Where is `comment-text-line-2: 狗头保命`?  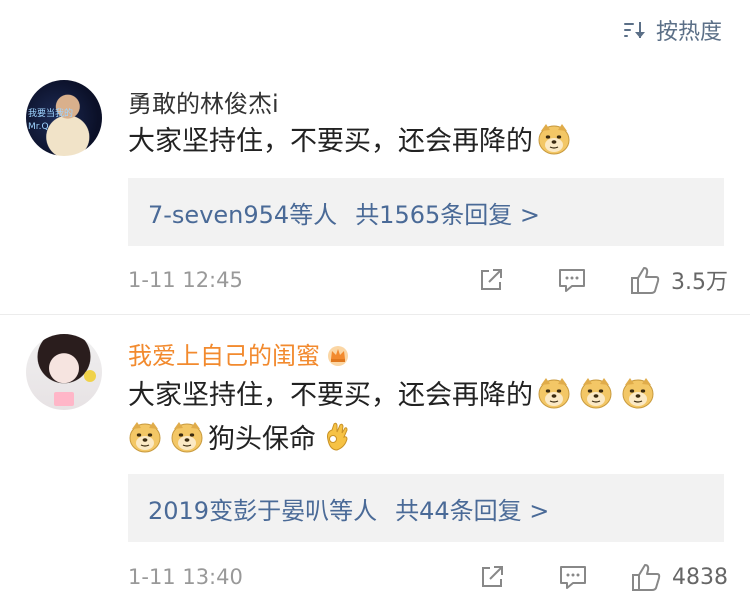
comment-text-line-2: 狗头保命 is located at coordinates (262, 439).